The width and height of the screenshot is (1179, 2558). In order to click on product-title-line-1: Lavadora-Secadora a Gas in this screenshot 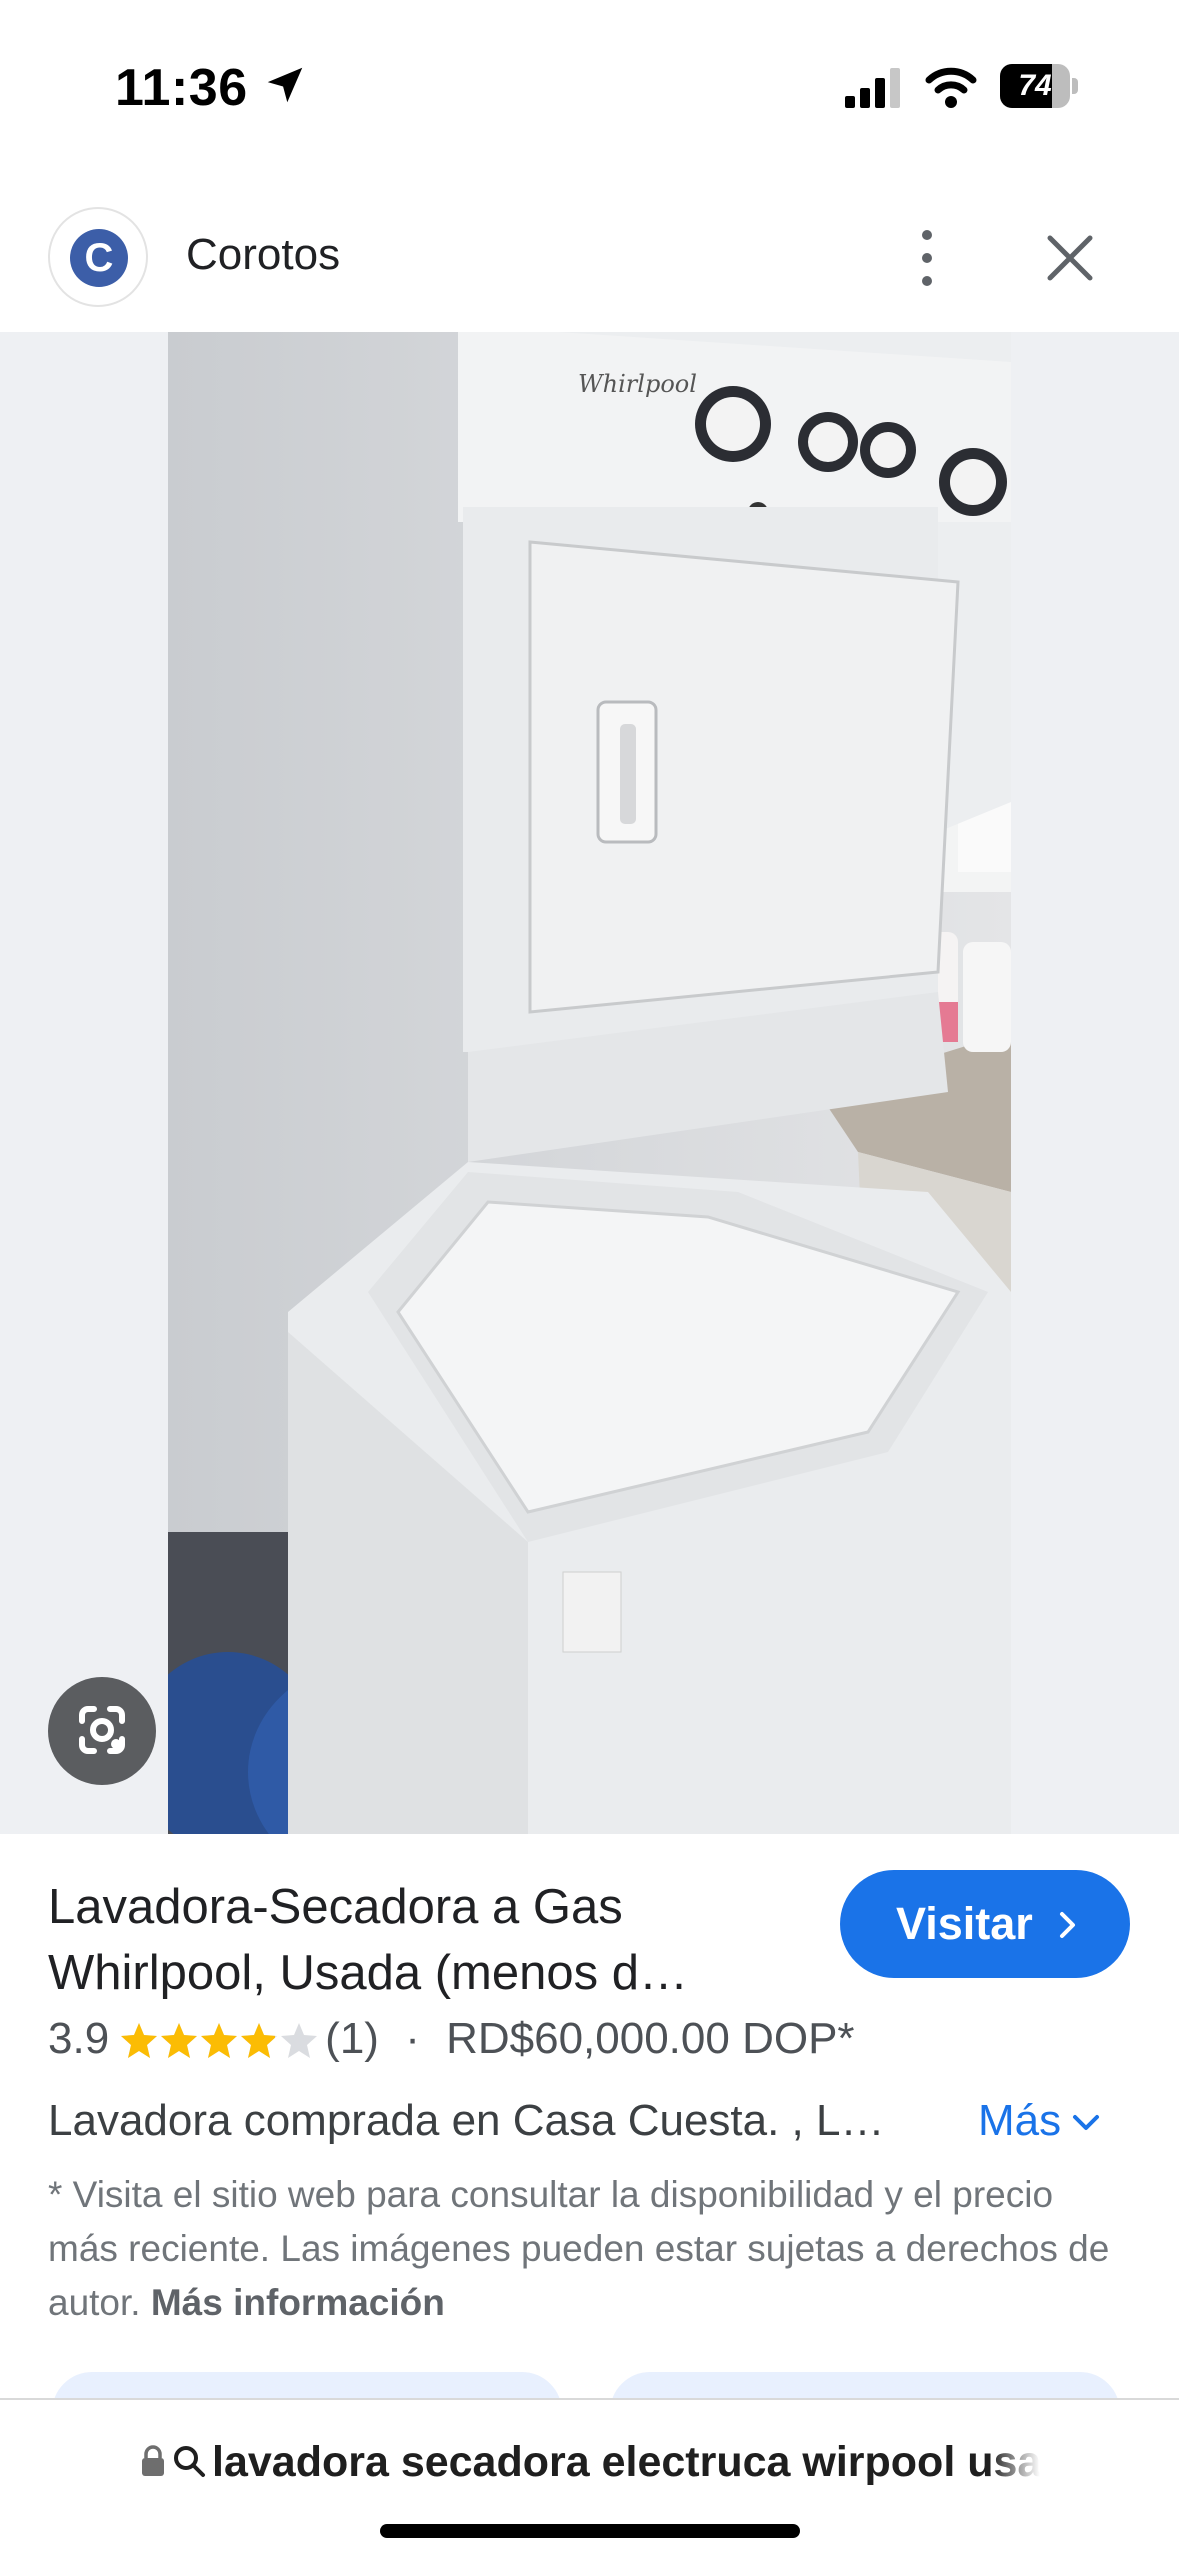, I will do `click(335, 1907)`.